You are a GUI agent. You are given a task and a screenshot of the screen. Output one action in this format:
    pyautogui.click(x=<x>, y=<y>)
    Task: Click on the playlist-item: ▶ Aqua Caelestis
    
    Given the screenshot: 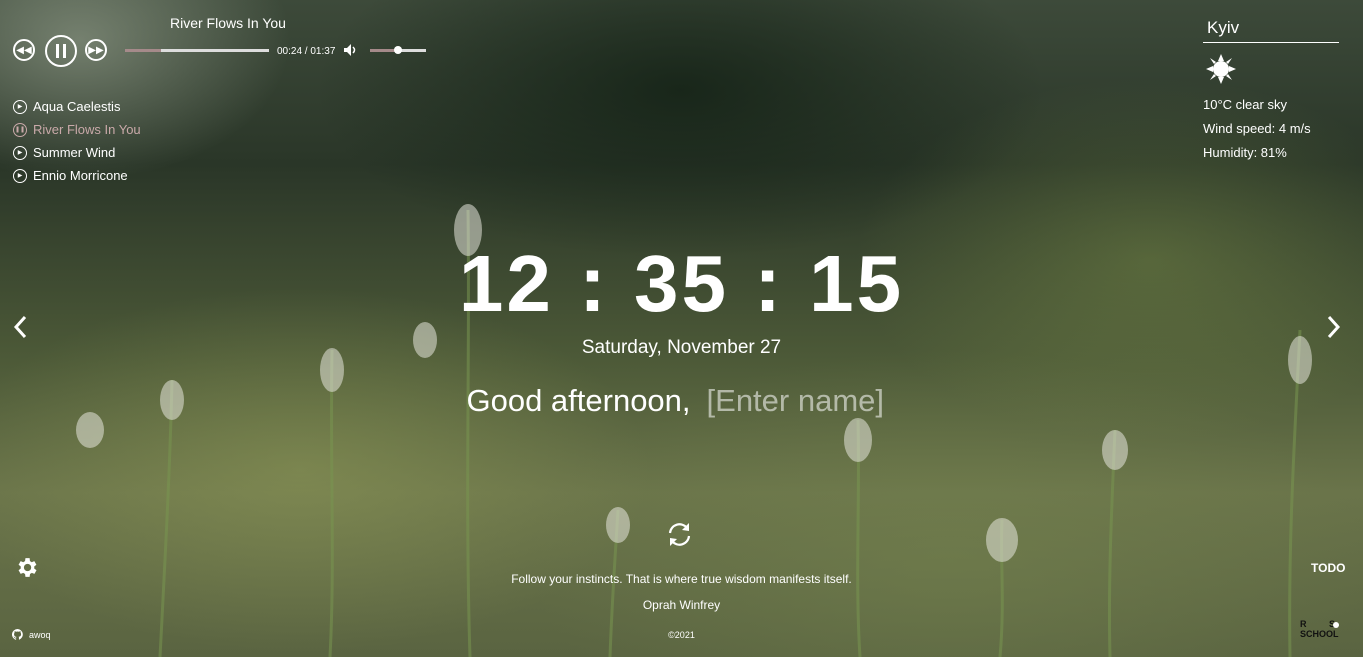 What is the action you would take?
    pyautogui.click(x=77, y=106)
    